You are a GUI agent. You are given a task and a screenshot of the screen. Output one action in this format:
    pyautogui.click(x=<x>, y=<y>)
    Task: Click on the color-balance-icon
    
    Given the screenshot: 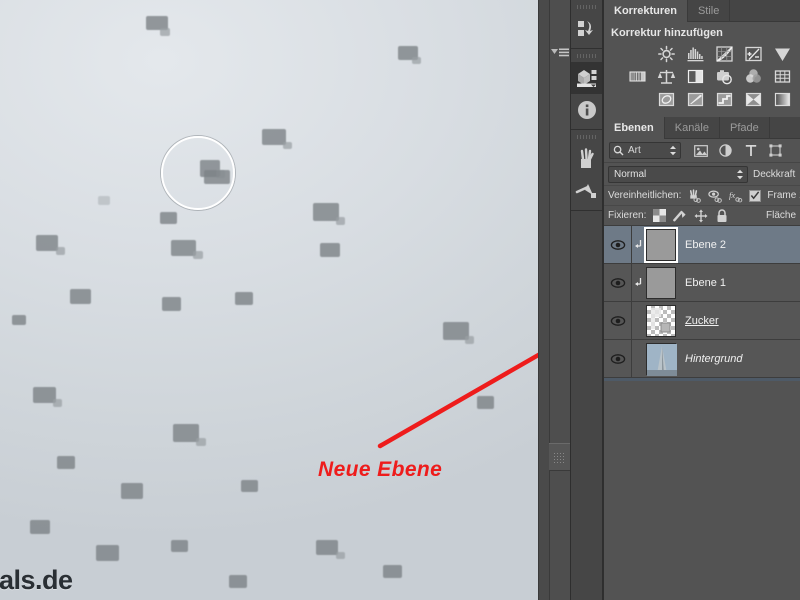 What is the action you would take?
    pyautogui.click(x=666, y=76)
    